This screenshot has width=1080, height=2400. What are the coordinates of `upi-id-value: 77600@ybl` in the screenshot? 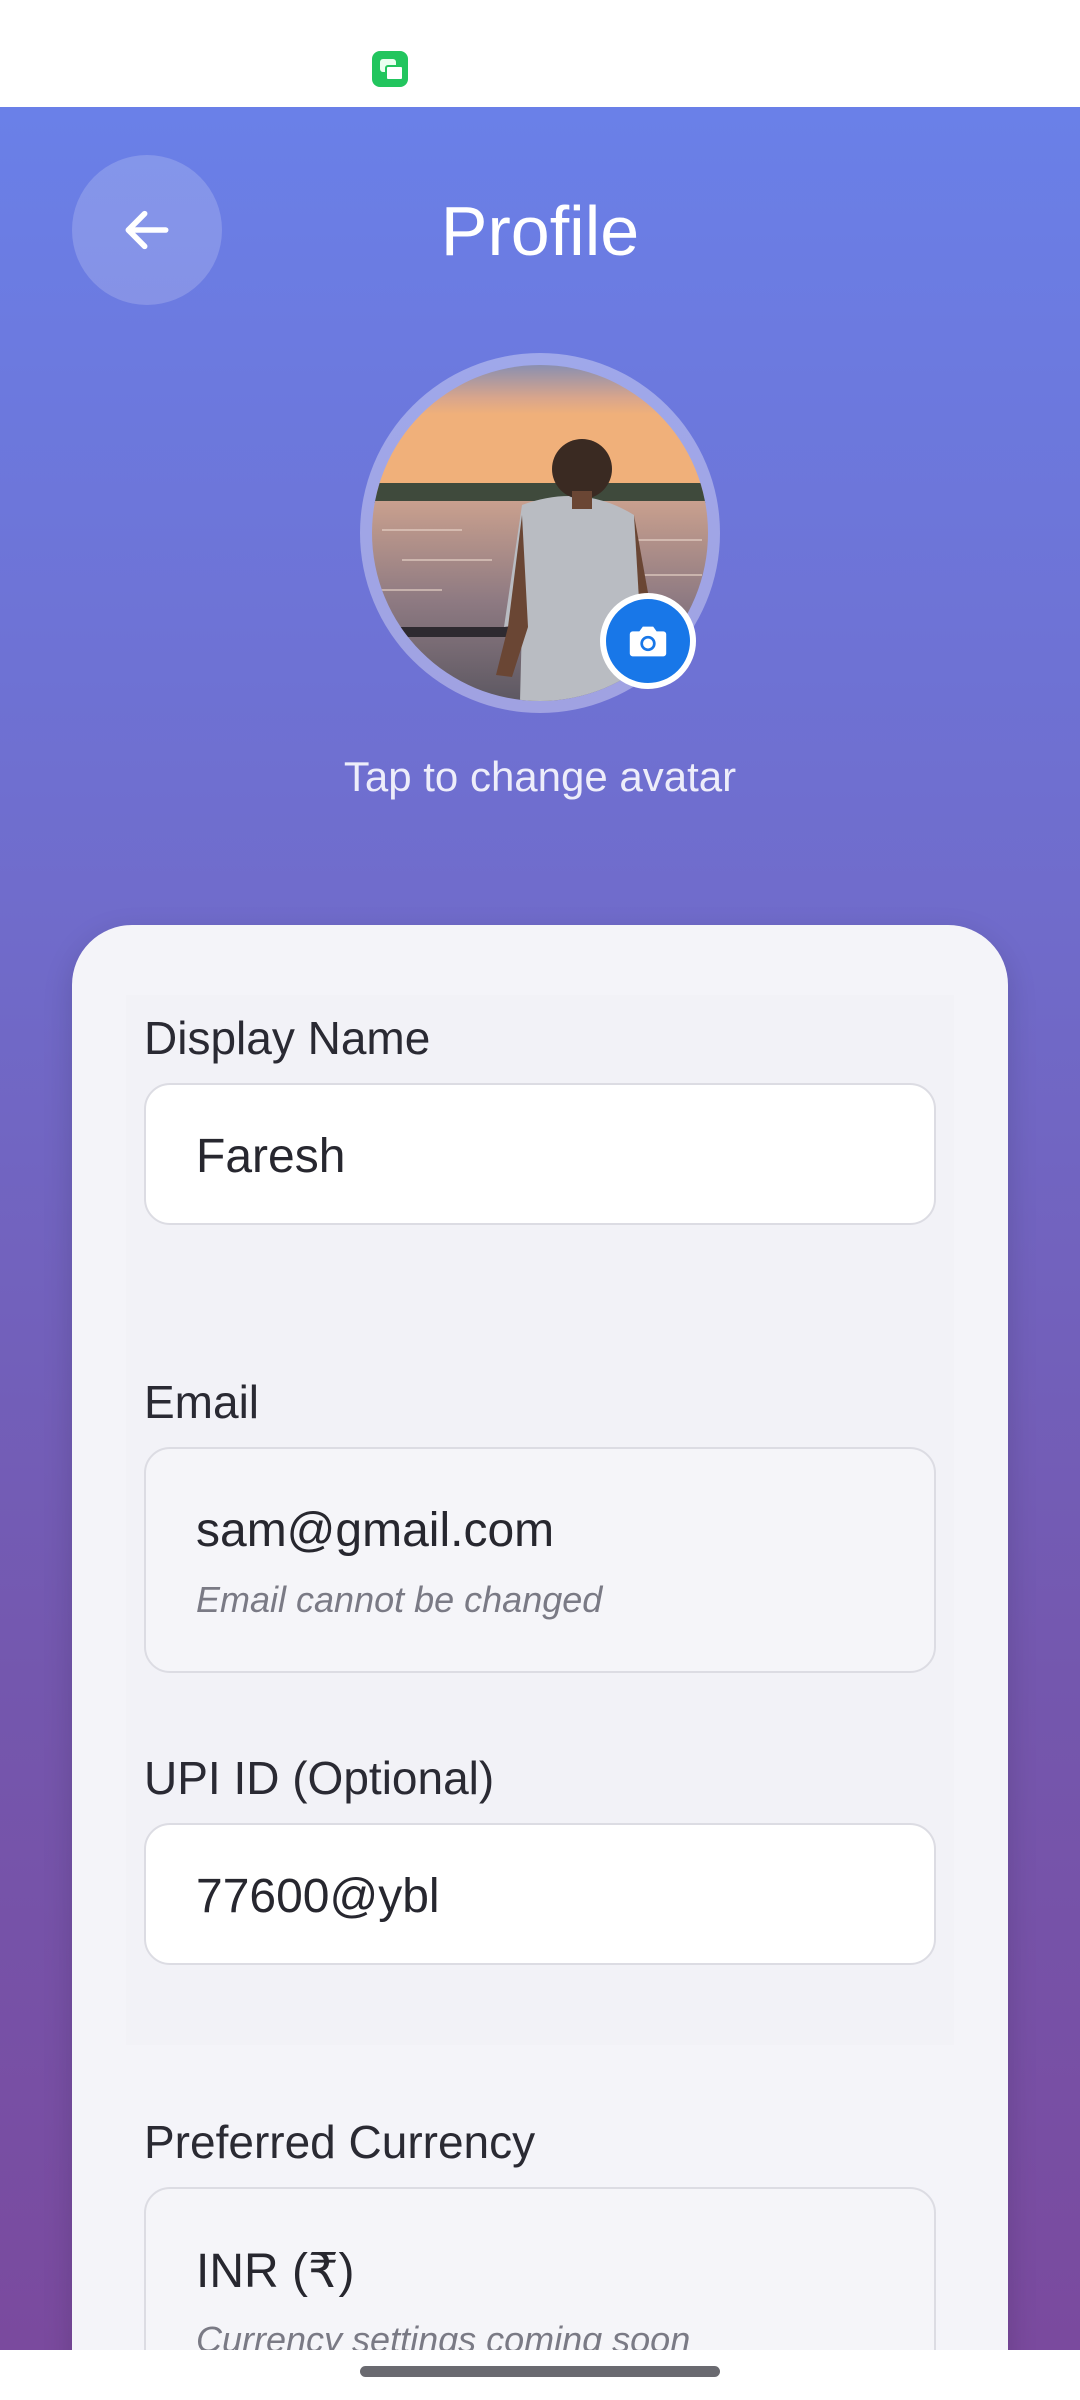 It's located at (318, 1896).